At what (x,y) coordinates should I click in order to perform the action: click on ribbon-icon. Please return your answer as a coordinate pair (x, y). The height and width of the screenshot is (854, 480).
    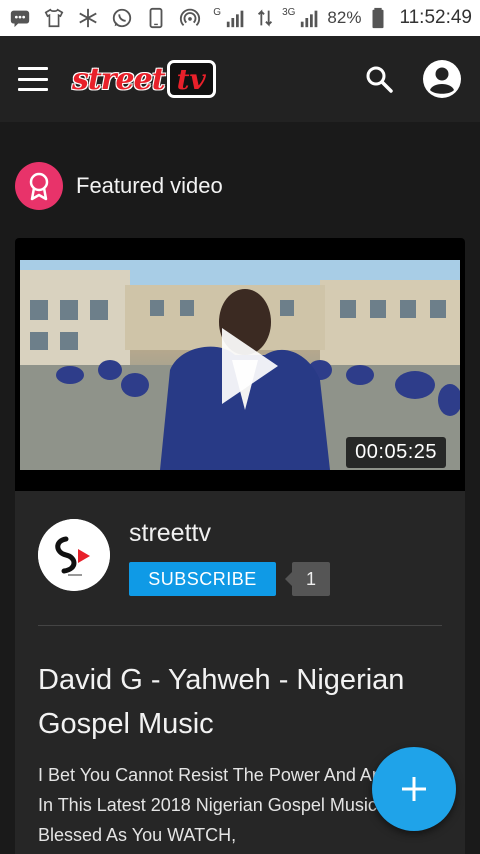
    Looking at the image, I should click on (39, 186).